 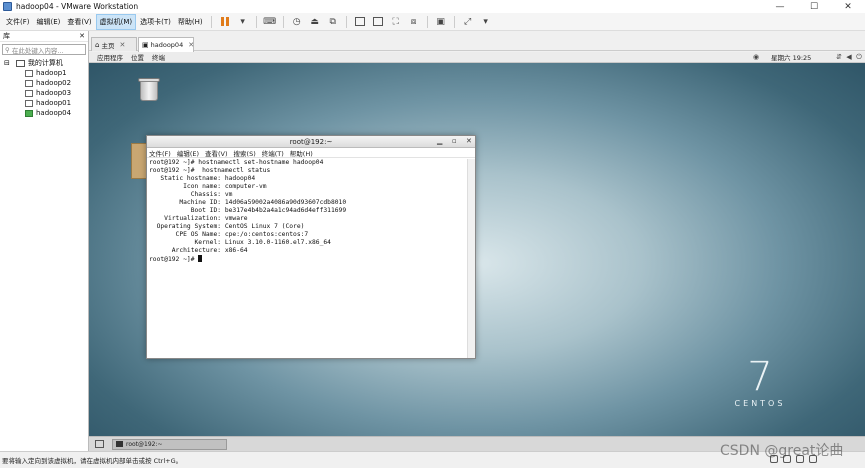 I want to click on terminal-scrollbar, so click(x=471, y=258).